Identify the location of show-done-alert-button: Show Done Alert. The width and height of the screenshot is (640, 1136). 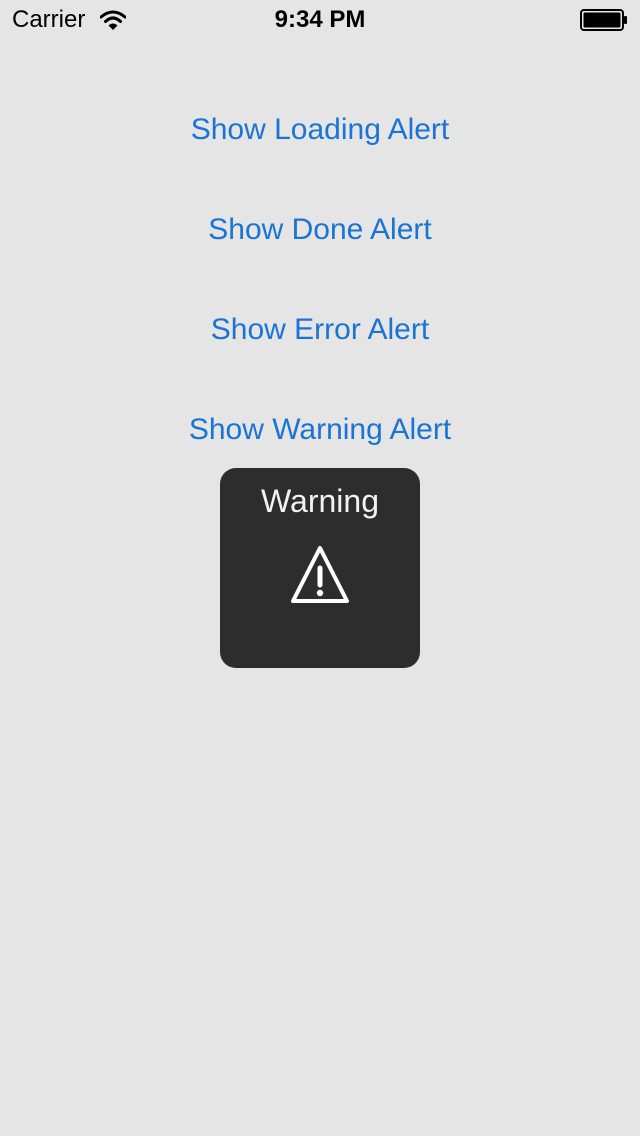
(320, 230).